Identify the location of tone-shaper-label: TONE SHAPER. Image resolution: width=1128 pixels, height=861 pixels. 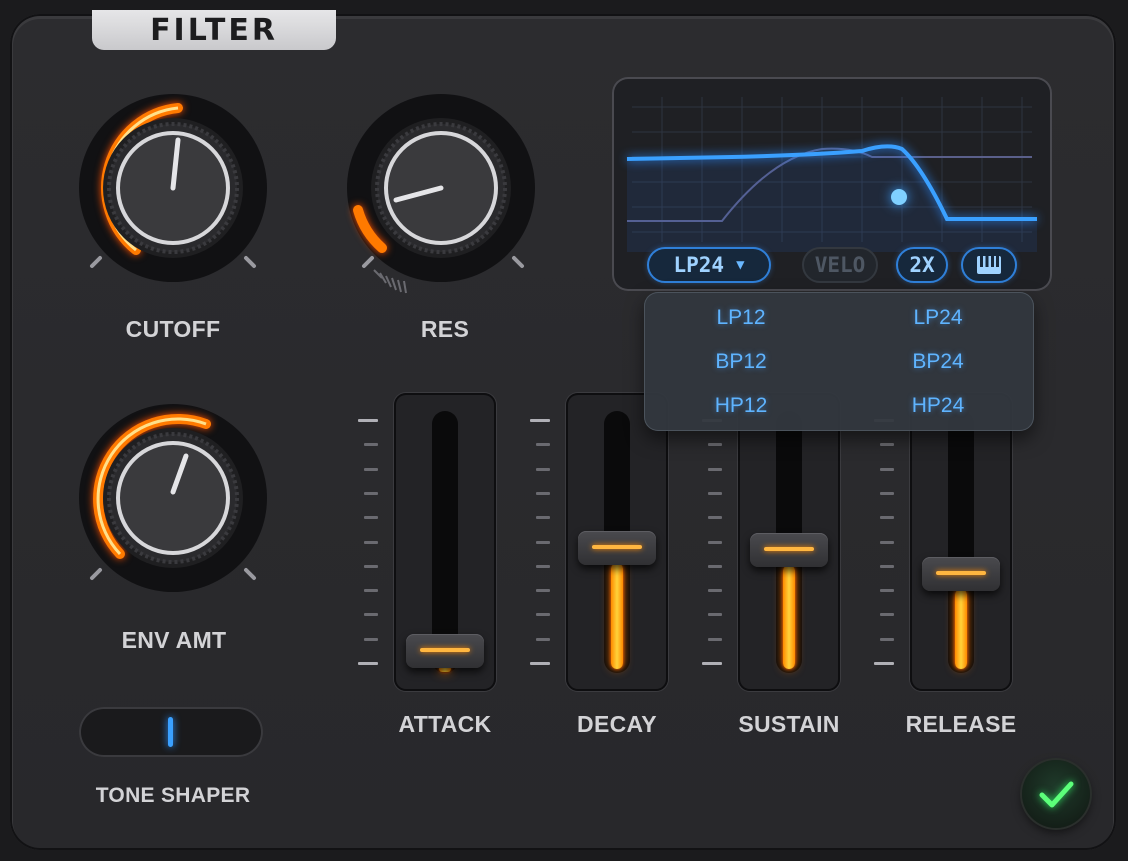
(173, 795).